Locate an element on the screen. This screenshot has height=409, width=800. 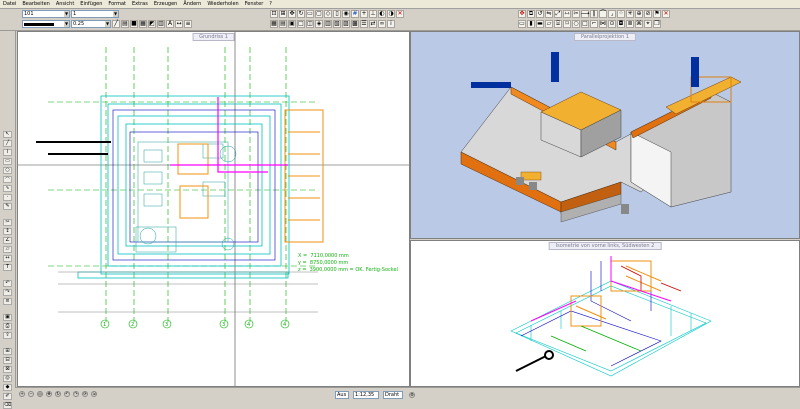
zoom-window-icon: ⊡ is located at coordinates (274, 14).